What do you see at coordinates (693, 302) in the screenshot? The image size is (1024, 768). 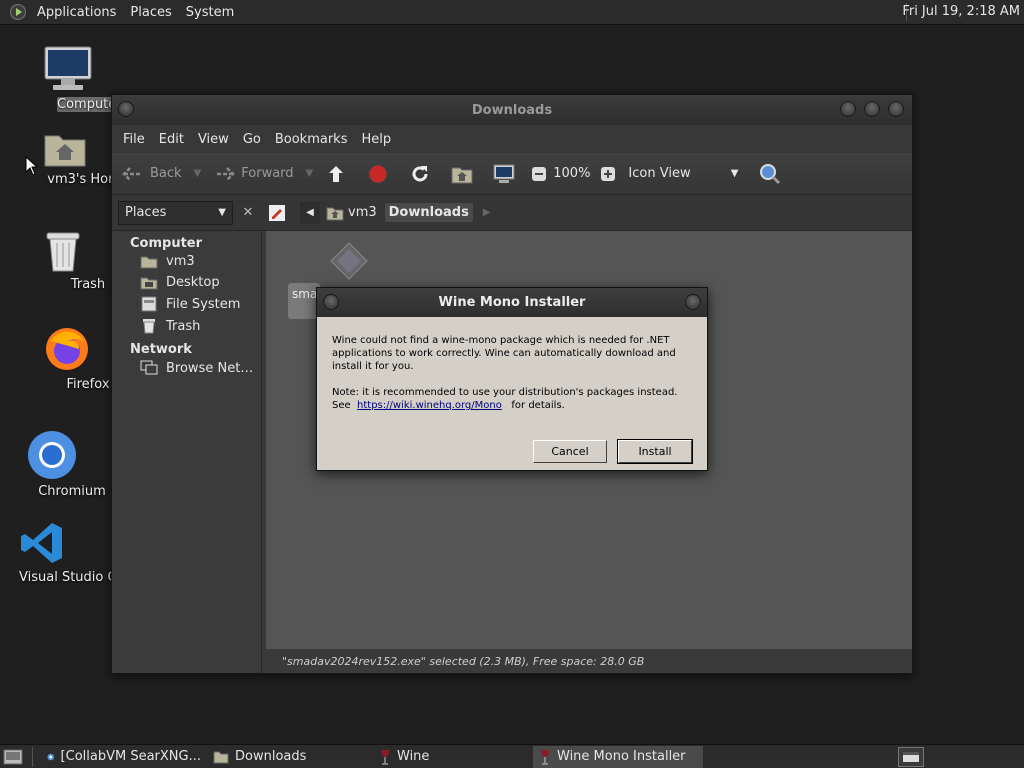 I see `dialog-close-icon` at bounding box center [693, 302].